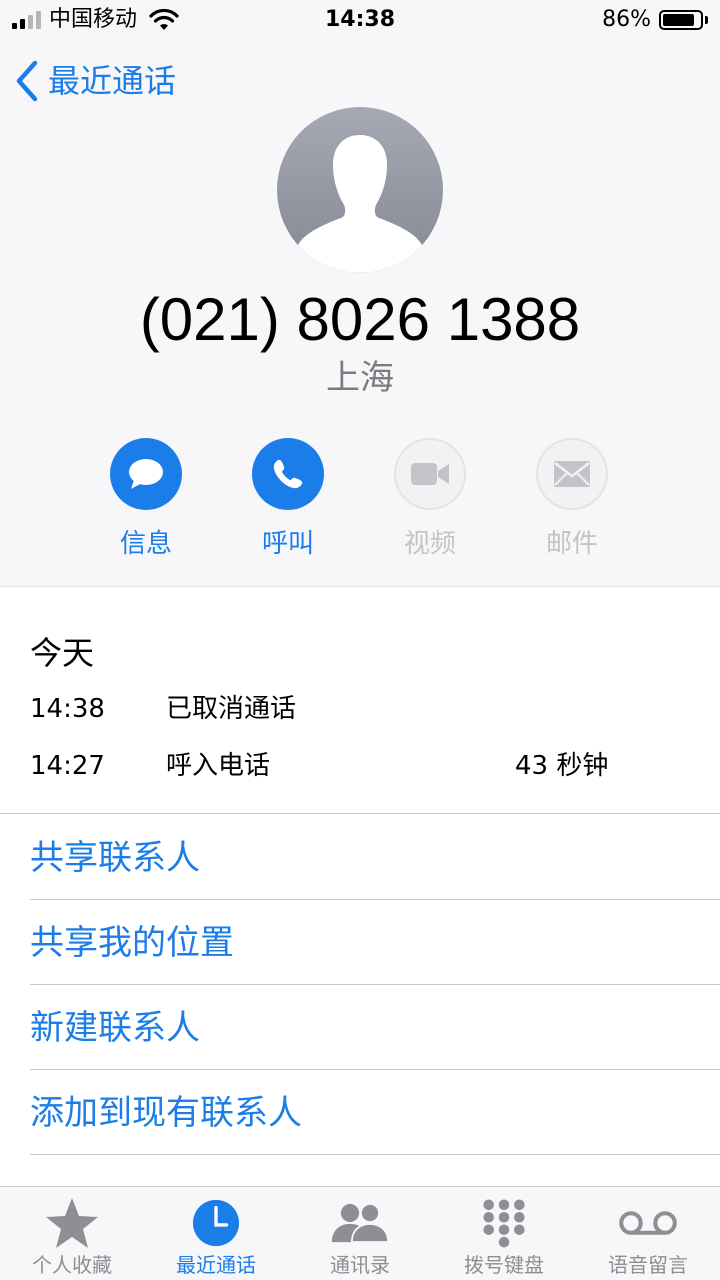  Describe the element at coordinates (504, 1265) in the screenshot. I see `tab-label: 拨号键盘` at that location.